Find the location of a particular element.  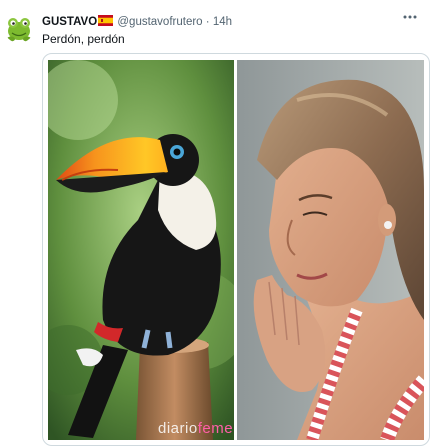

tweet-time: 14h is located at coordinates (222, 22).